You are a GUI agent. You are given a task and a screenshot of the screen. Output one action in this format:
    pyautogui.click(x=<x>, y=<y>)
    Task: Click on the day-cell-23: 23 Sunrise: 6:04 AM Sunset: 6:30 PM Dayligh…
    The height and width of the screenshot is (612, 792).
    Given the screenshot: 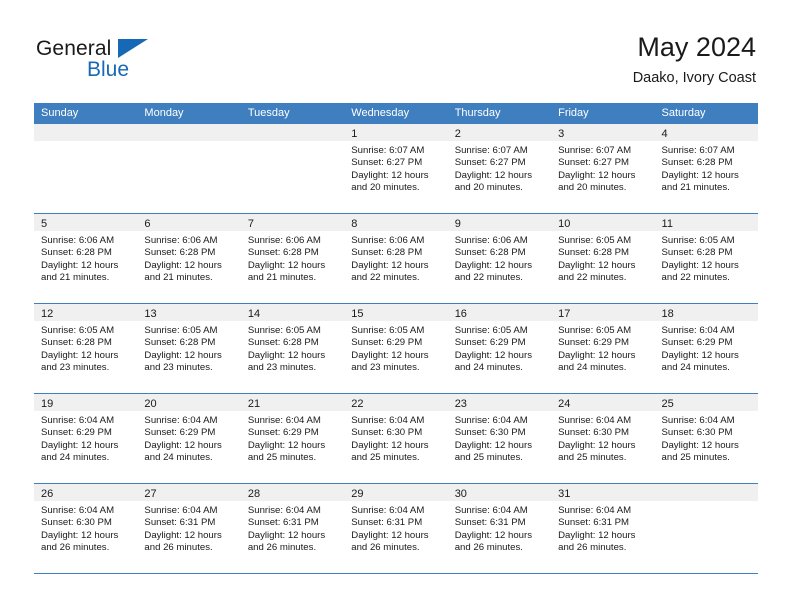 What is the action you would take?
    pyautogui.click(x=499, y=438)
    